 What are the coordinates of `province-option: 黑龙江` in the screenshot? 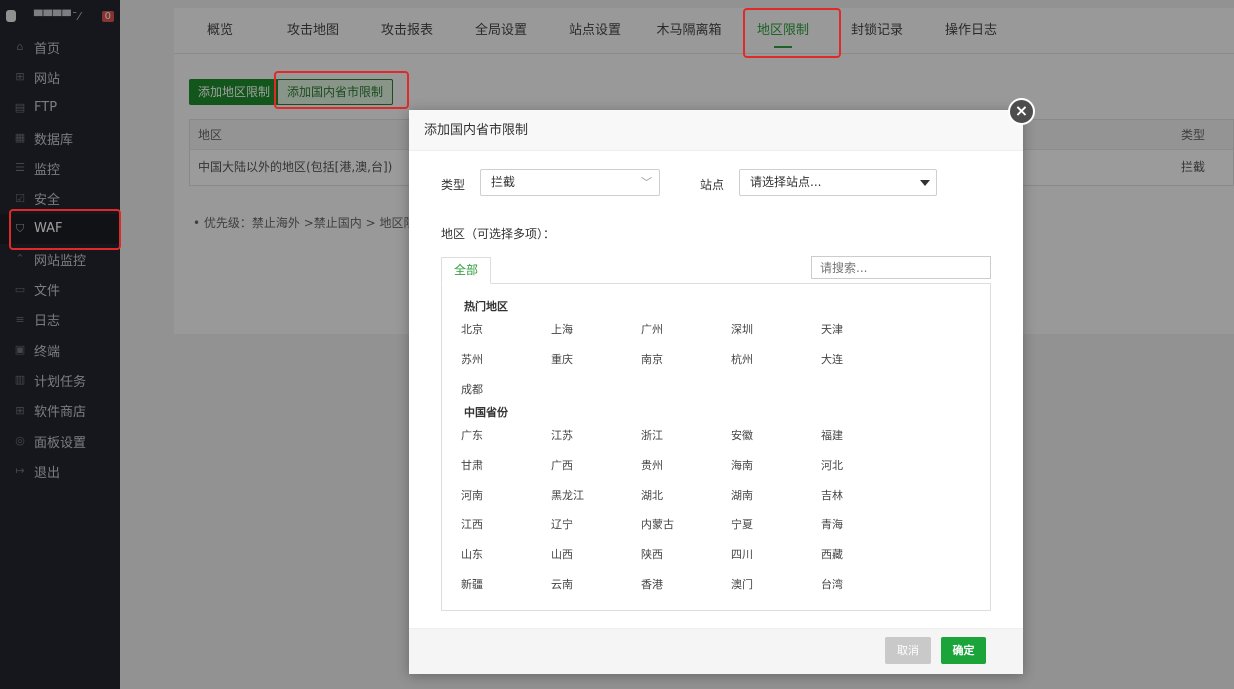 It's located at (567, 495).